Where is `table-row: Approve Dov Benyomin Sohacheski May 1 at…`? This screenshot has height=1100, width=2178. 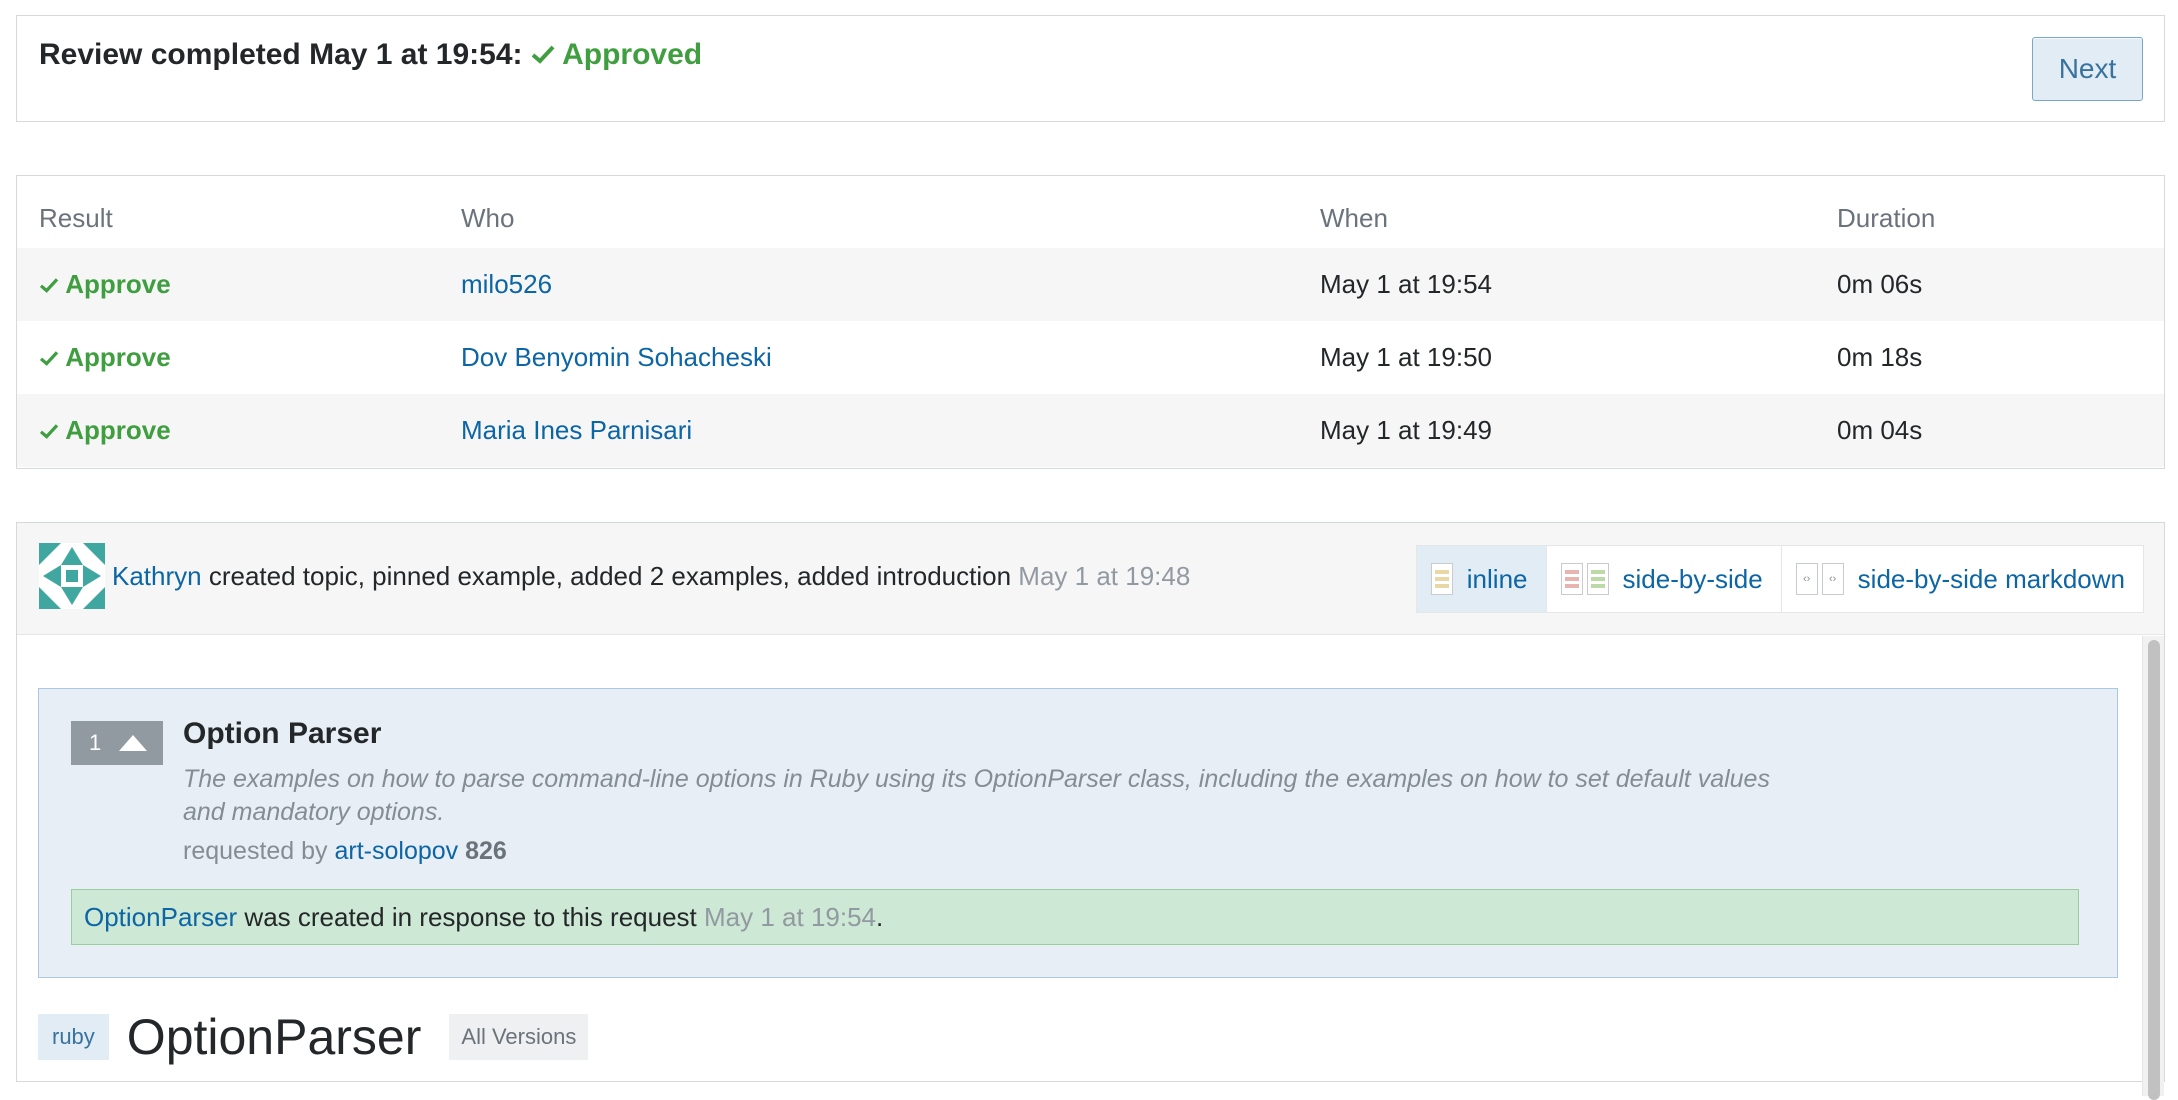 table-row: Approve Dov Benyomin Sohacheski May 1 at… is located at coordinates (1090, 357).